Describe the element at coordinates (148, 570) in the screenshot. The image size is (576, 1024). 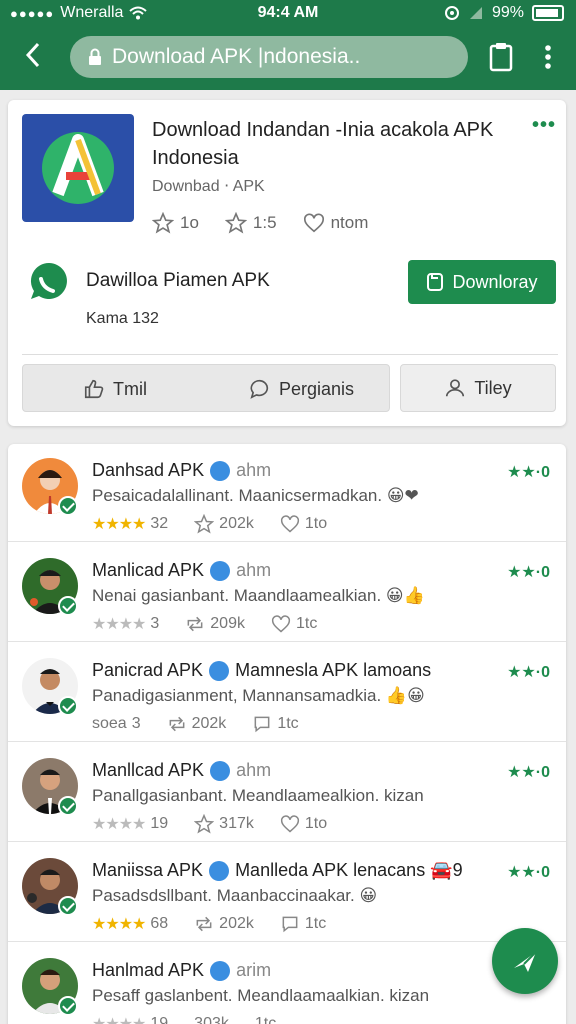
I see `reviewer-name: Manlicad APK` at that location.